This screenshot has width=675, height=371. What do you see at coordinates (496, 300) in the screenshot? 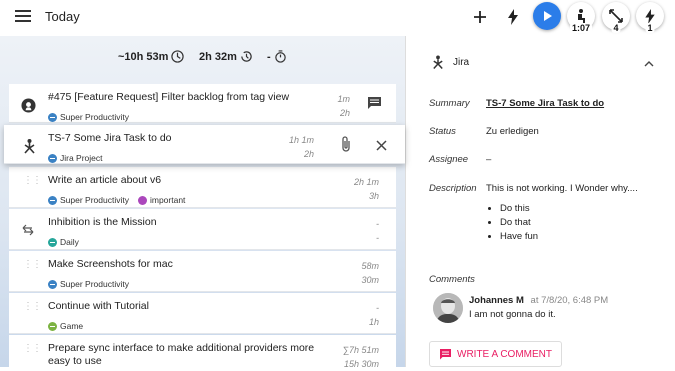
I see `comment-author: Johannes M` at bounding box center [496, 300].